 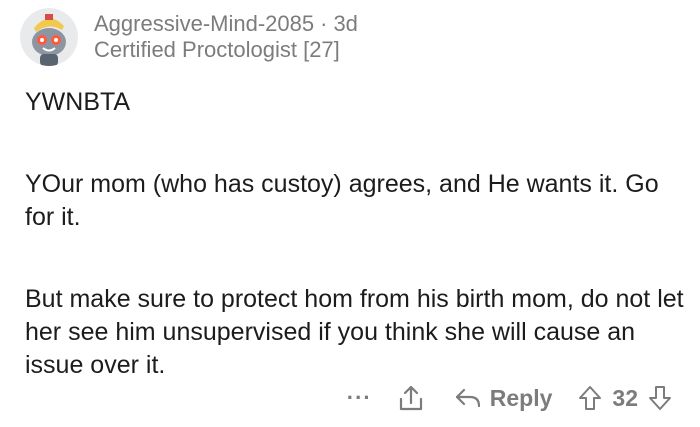 I want to click on comment-paragraph-1: YWNBTA, so click(x=78, y=102).